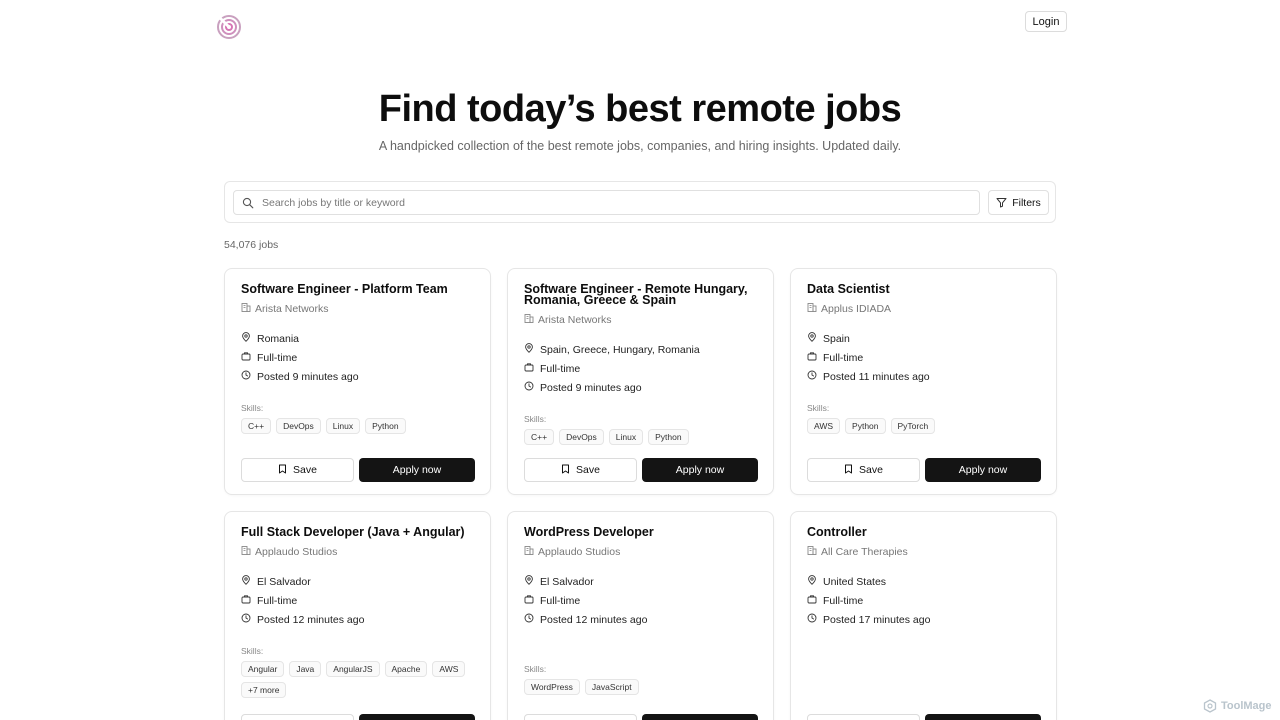 This screenshot has height=720, width=1280. What do you see at coordinates (876, 376) in the screenshot?
I see `posted-text: Posted 11 minutes ago` at bounding box center [876, 376].